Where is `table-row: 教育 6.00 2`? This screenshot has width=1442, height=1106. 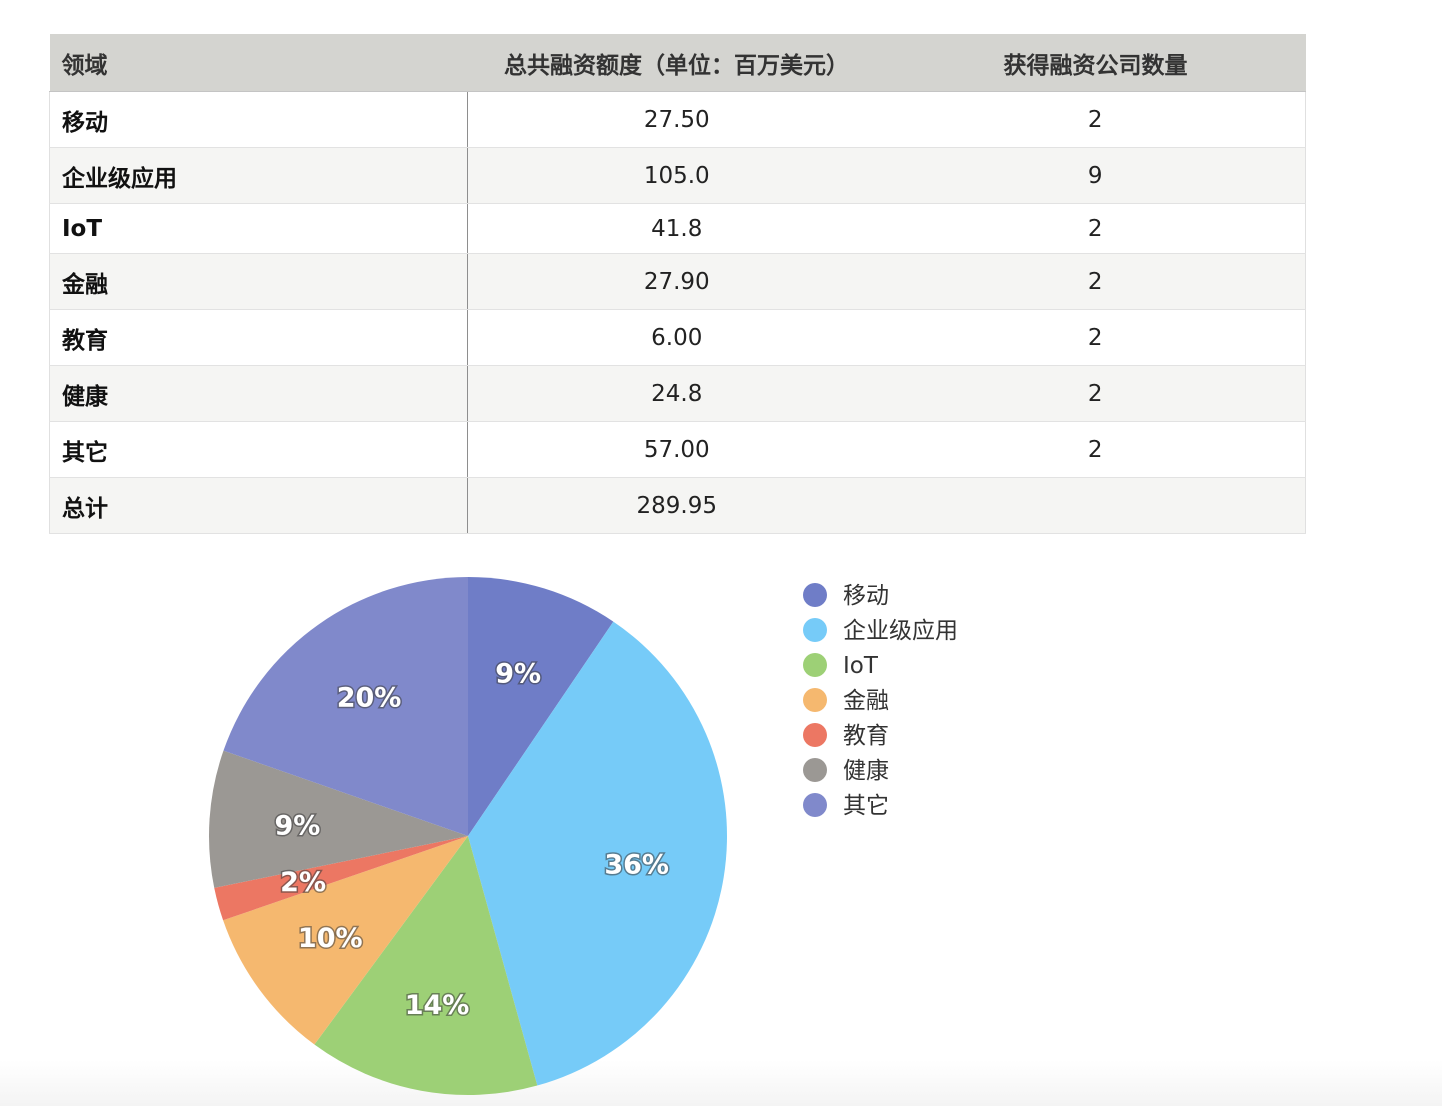 table-row: 教育 6.00 2 is located at coordinates (677, 337).